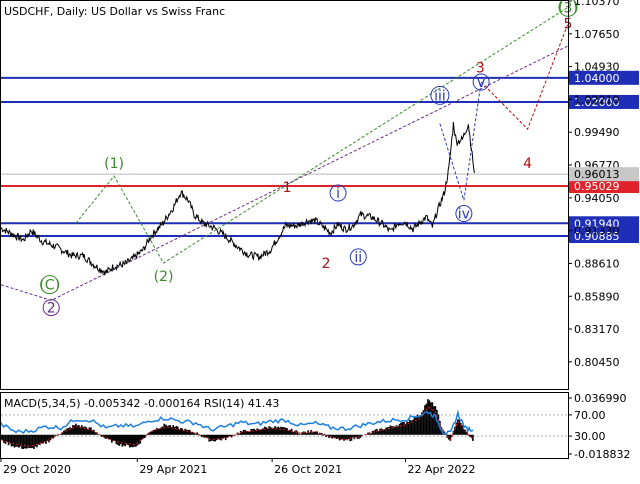  Describe the element at coordinates (173, 469) in the screenshot. I see `x-tick-label: 29 Apr 2021` at that location.